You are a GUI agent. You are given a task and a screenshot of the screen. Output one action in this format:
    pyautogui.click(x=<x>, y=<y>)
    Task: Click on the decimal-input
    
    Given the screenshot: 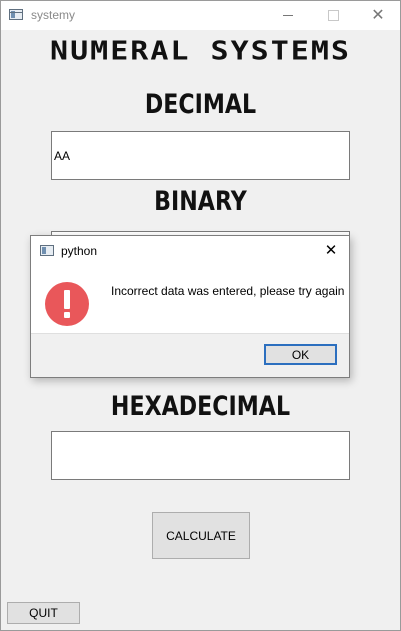 What is the action you would take?
    pyautogui.click(x=200, y=155)
    